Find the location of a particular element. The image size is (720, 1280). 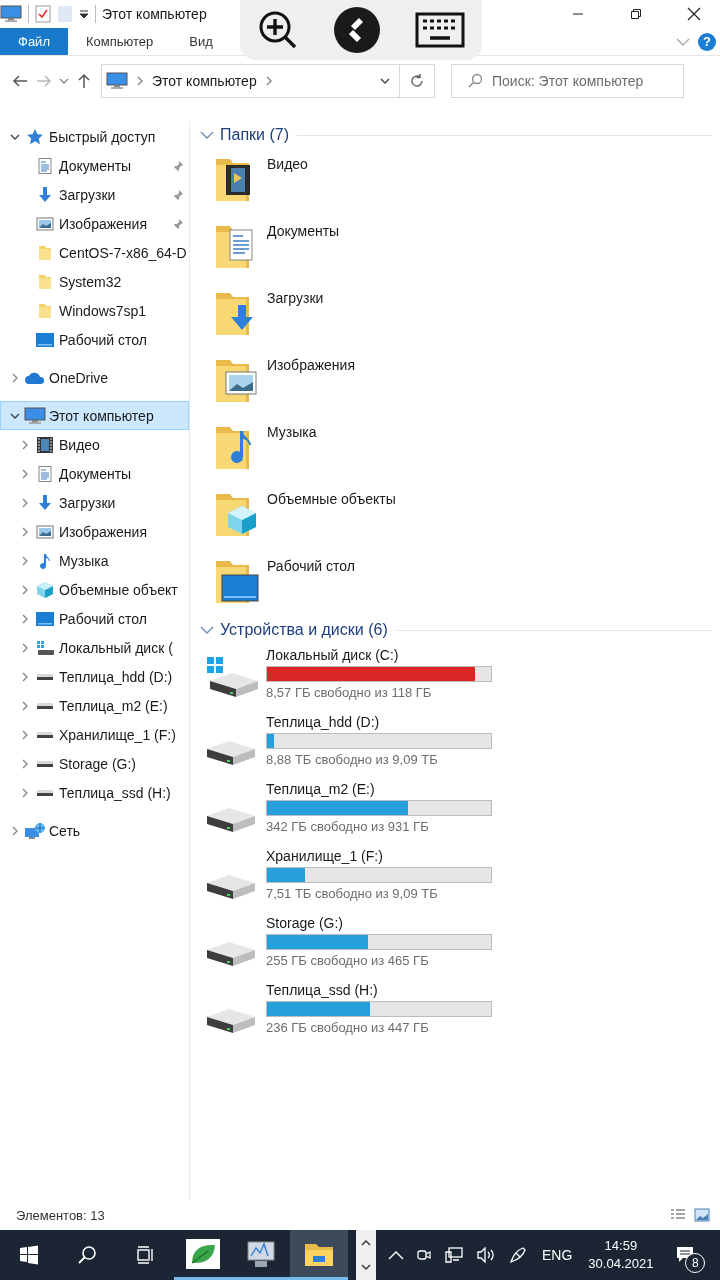

nav-item: Сеть is located at coordinates (94, 830).